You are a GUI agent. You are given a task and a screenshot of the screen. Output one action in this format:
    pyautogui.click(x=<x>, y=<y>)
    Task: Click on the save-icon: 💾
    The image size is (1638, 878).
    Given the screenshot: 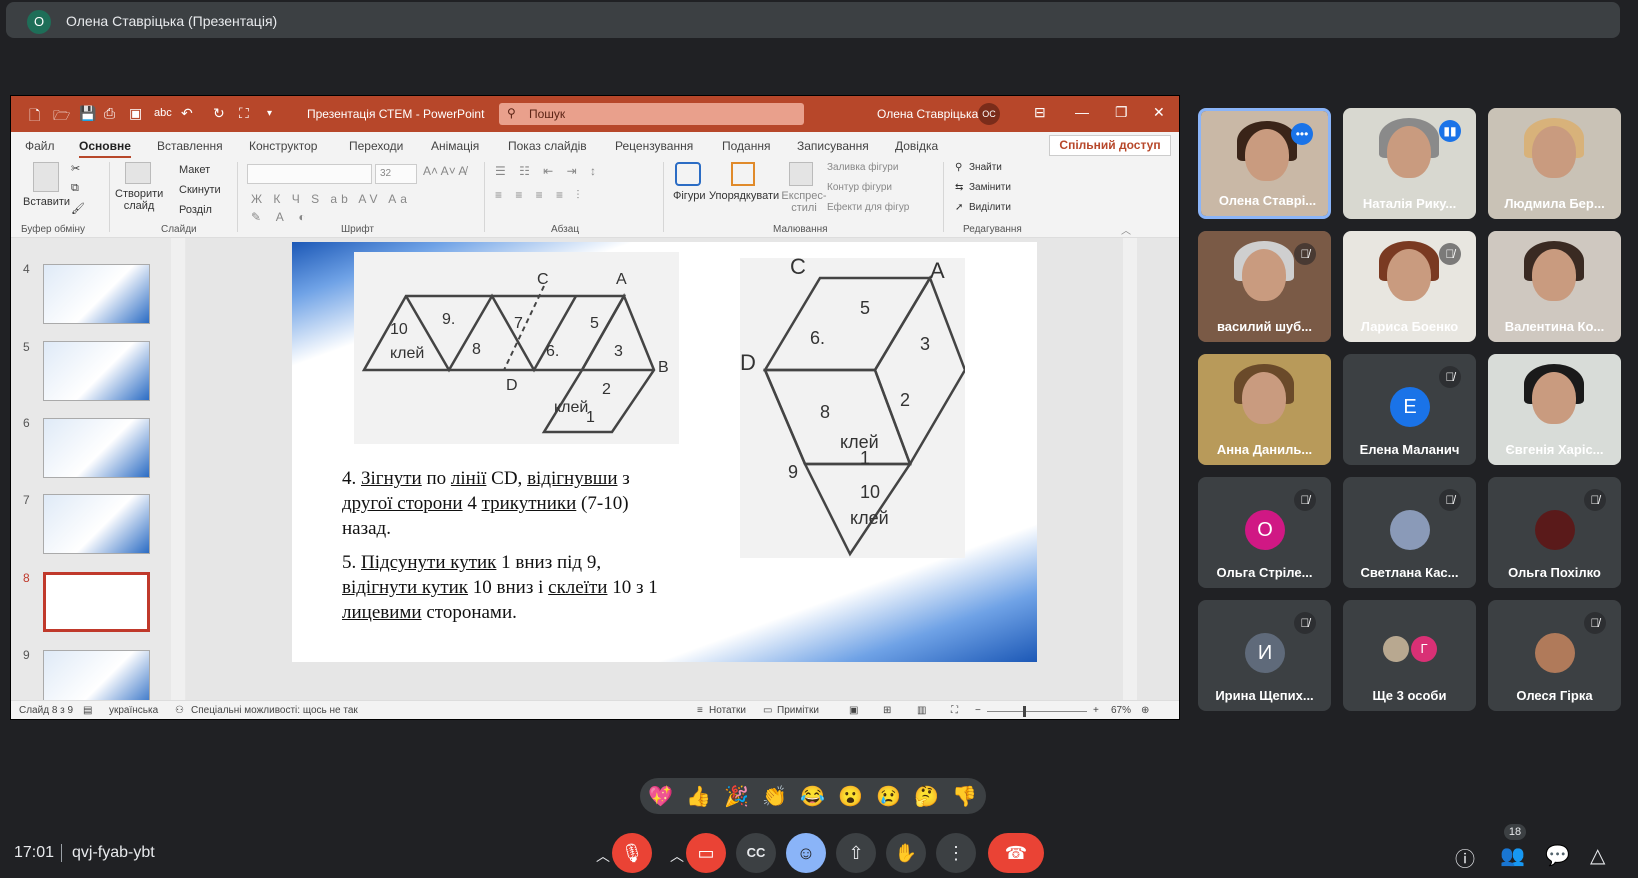 What is the action you would take?
    pyautogui.click(x=87, y=113)
    